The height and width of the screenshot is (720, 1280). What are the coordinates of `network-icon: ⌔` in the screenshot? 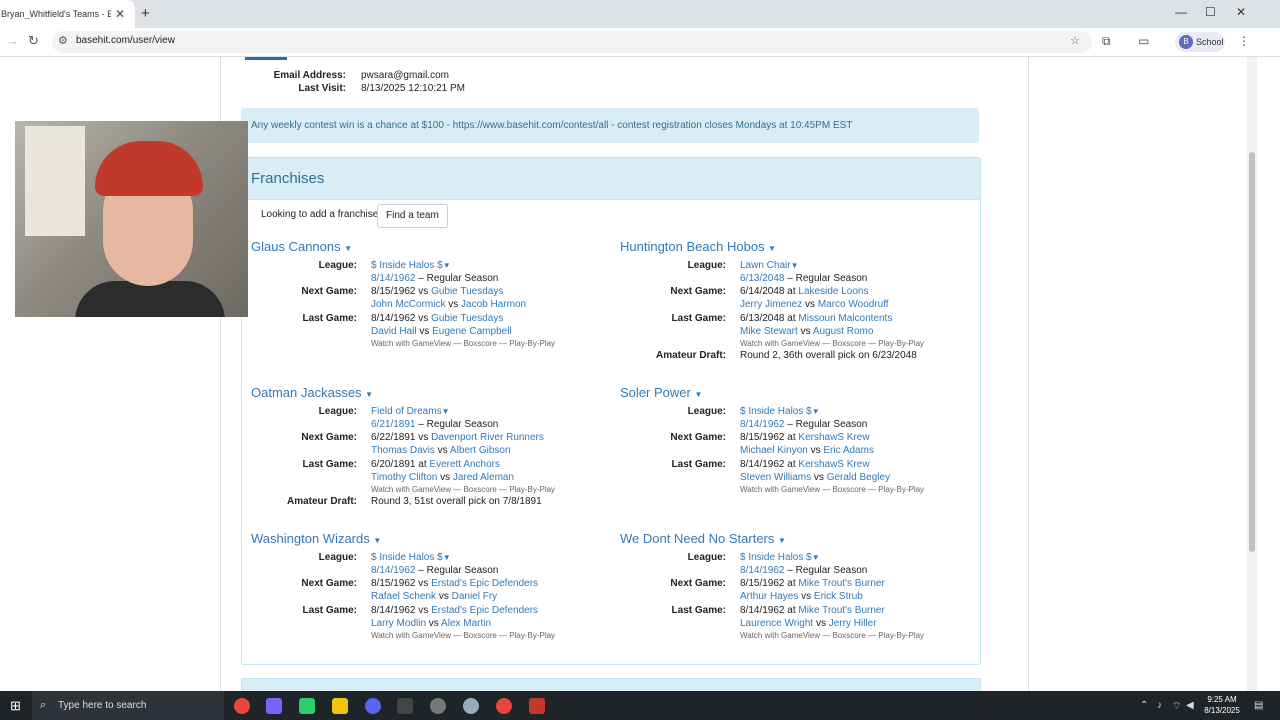 It's located at (1176, 706).